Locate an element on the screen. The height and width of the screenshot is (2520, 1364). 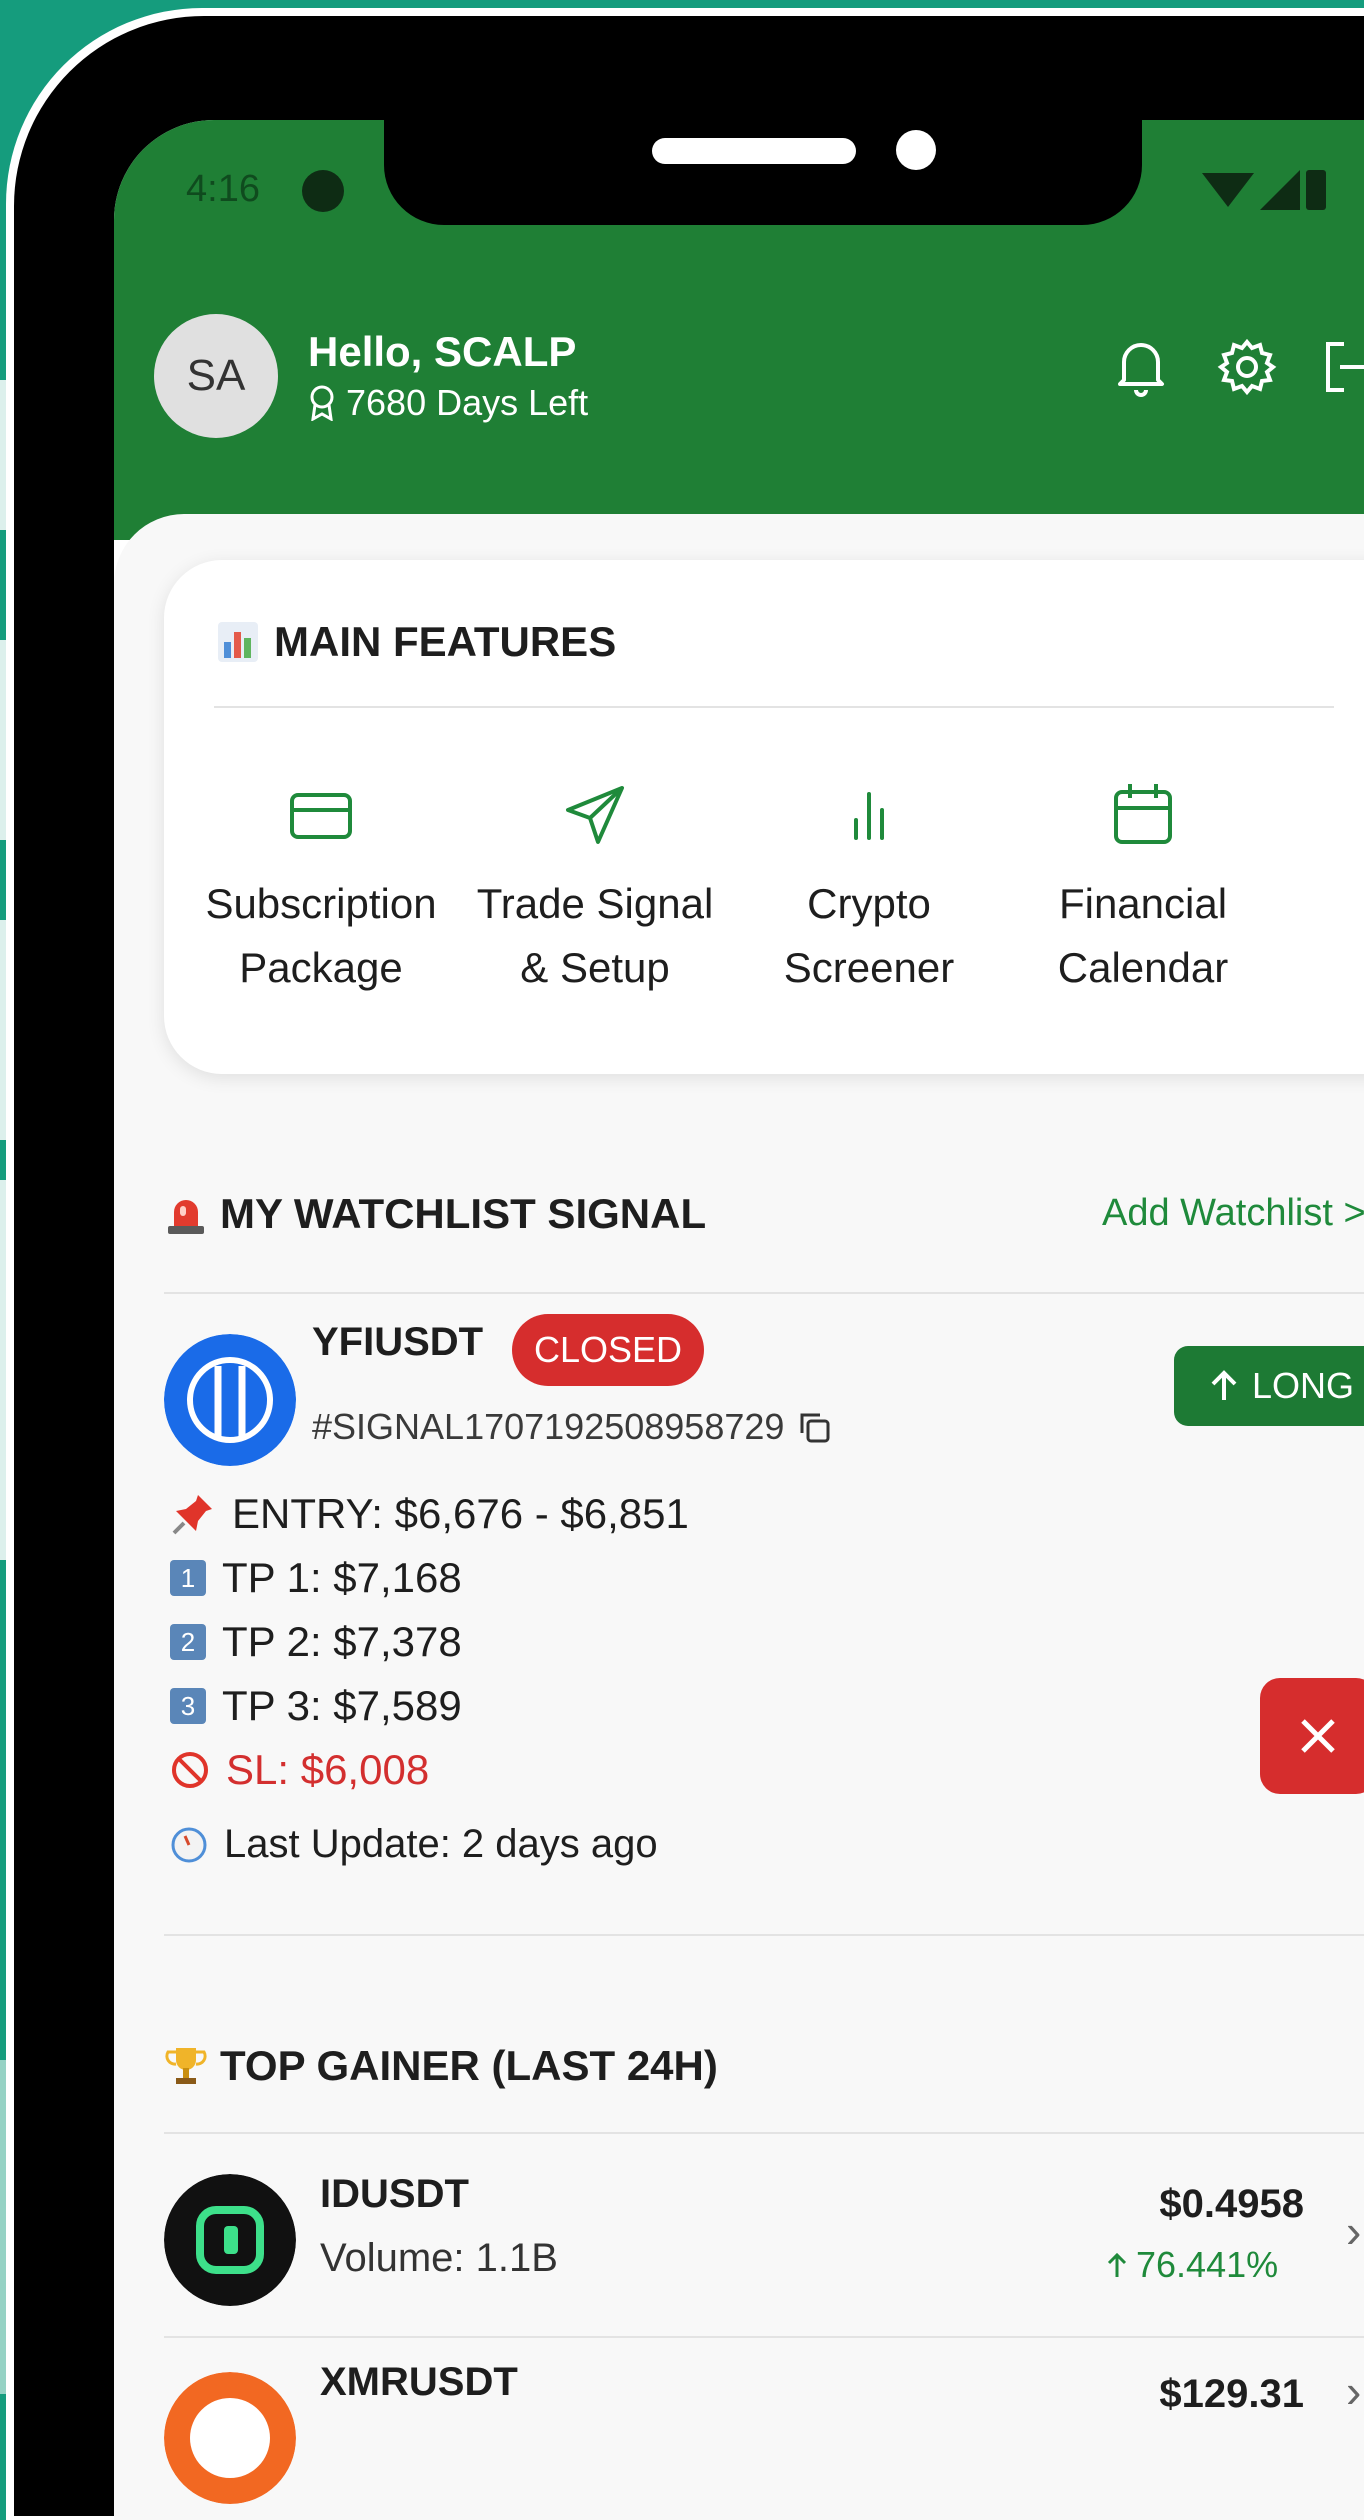
feature-trade-signal: Trade Signal & Setup is located at coordinates (595, 890).